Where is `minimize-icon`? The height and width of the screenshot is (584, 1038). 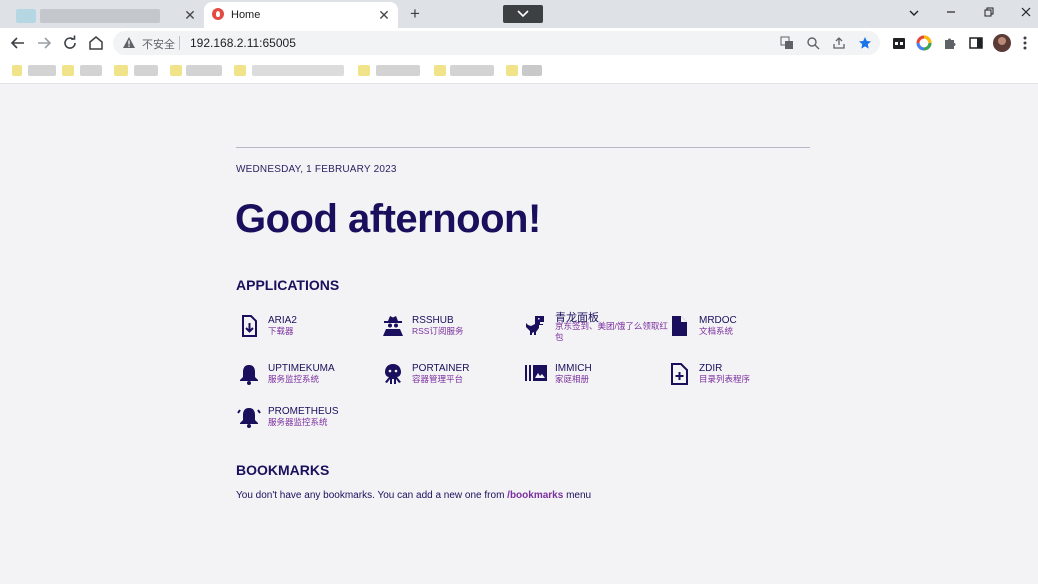
minimize-icon is located at coordinates (951, 14).